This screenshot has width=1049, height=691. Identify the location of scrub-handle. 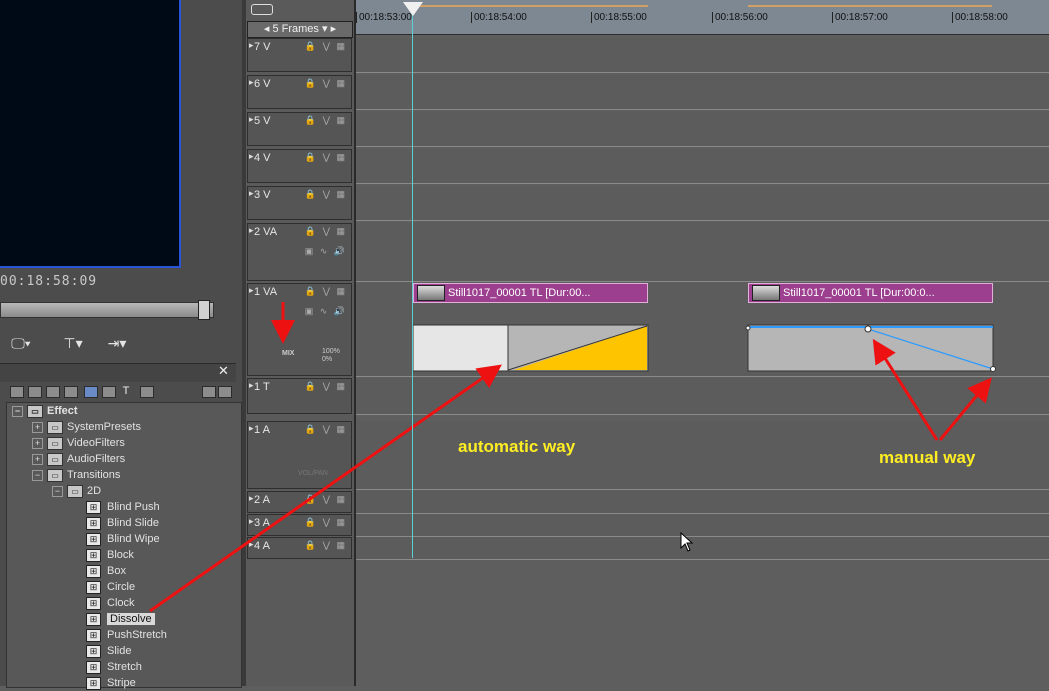
(204, 310).